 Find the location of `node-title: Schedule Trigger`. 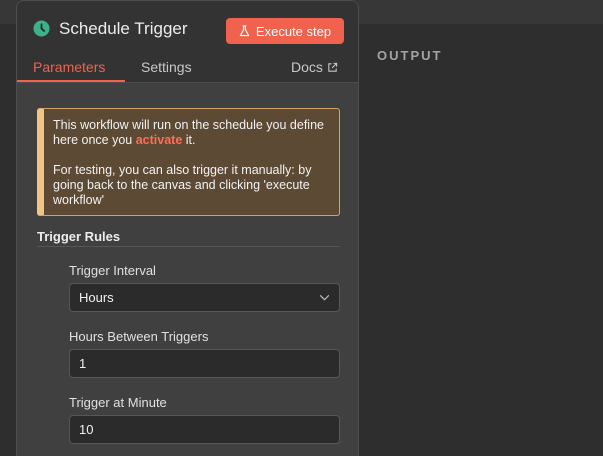

node-title: Schedule Trigger is located at coordinates (123, 28).